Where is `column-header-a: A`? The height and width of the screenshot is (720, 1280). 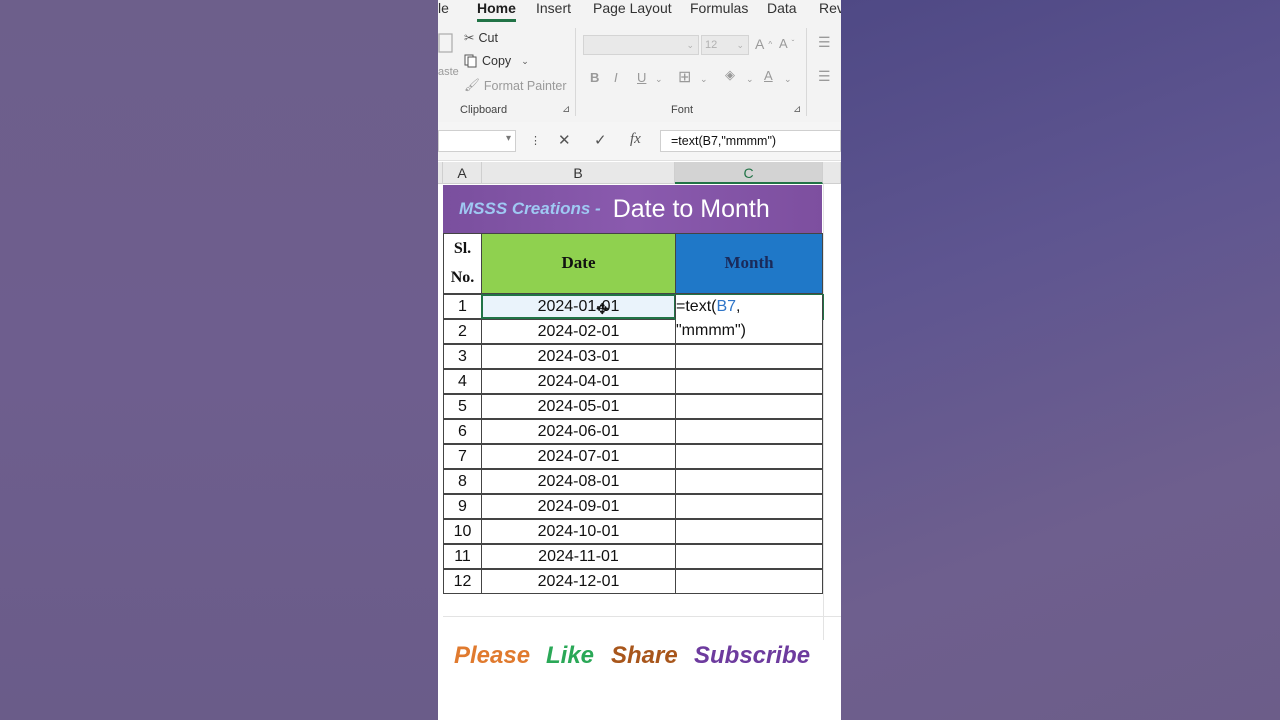 column-header-a: A is located at coordinates (462, 173).